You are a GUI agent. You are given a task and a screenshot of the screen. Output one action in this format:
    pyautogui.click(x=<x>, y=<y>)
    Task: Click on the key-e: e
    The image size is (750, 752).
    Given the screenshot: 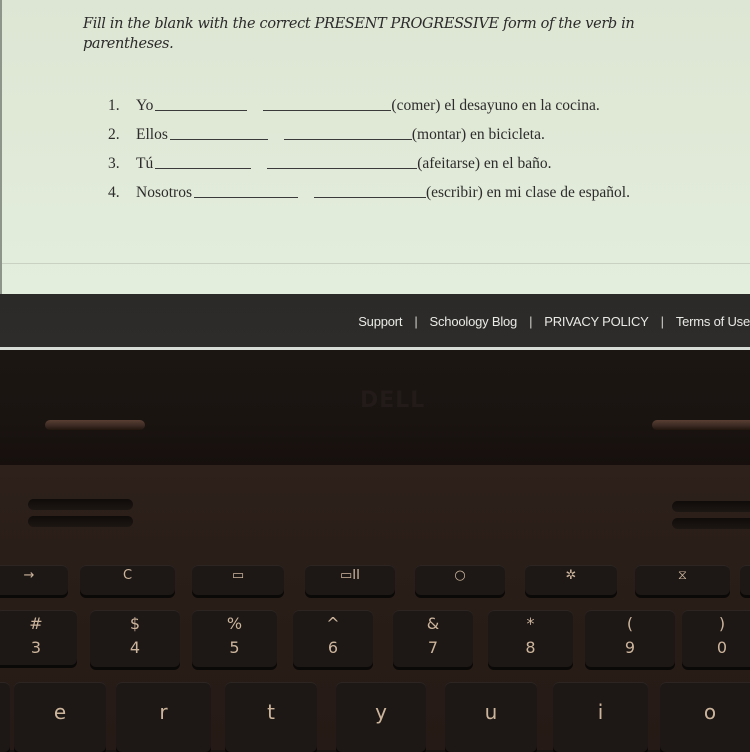 What is the action you would take?
    pyautogui.click(x=60, y=717)
    